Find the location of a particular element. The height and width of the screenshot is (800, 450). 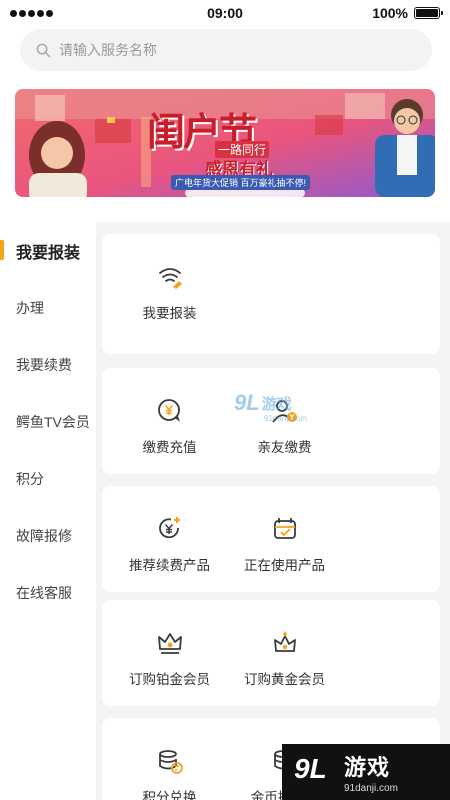

nav-item-label: 鳄鱼TV会员 is located at coordinates (53, 421).